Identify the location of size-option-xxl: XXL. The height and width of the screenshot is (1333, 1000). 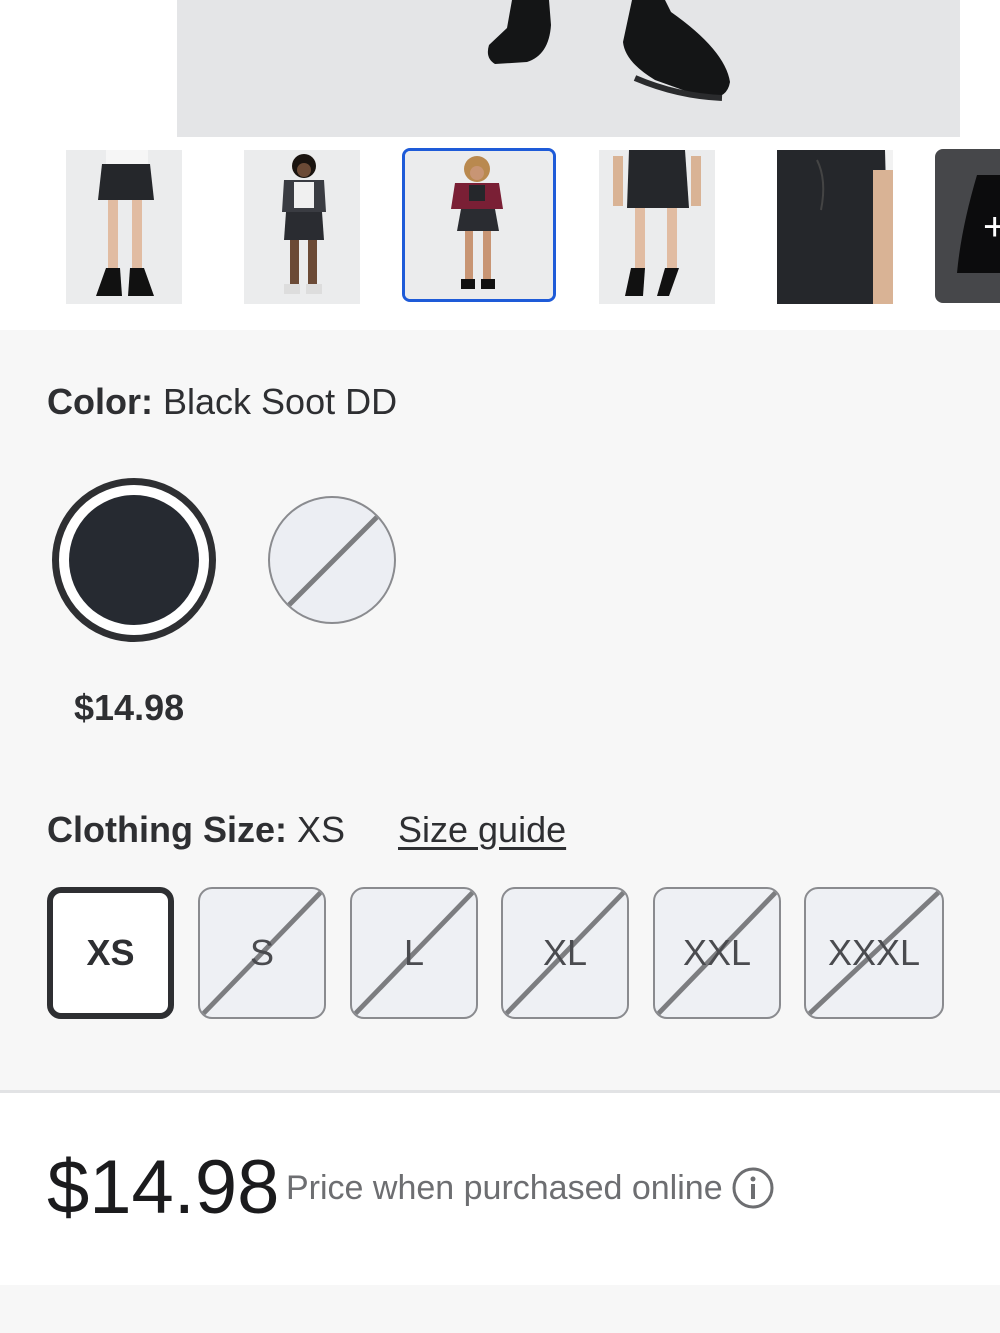
(717, 953).